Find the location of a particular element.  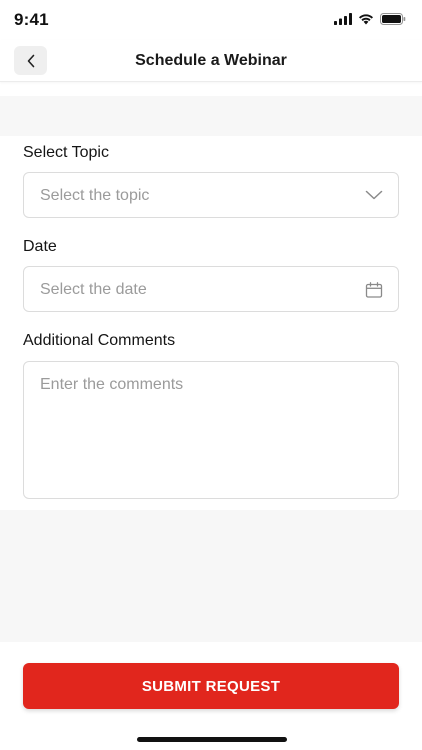

date-label: Date is located at coordinates (40, 246).